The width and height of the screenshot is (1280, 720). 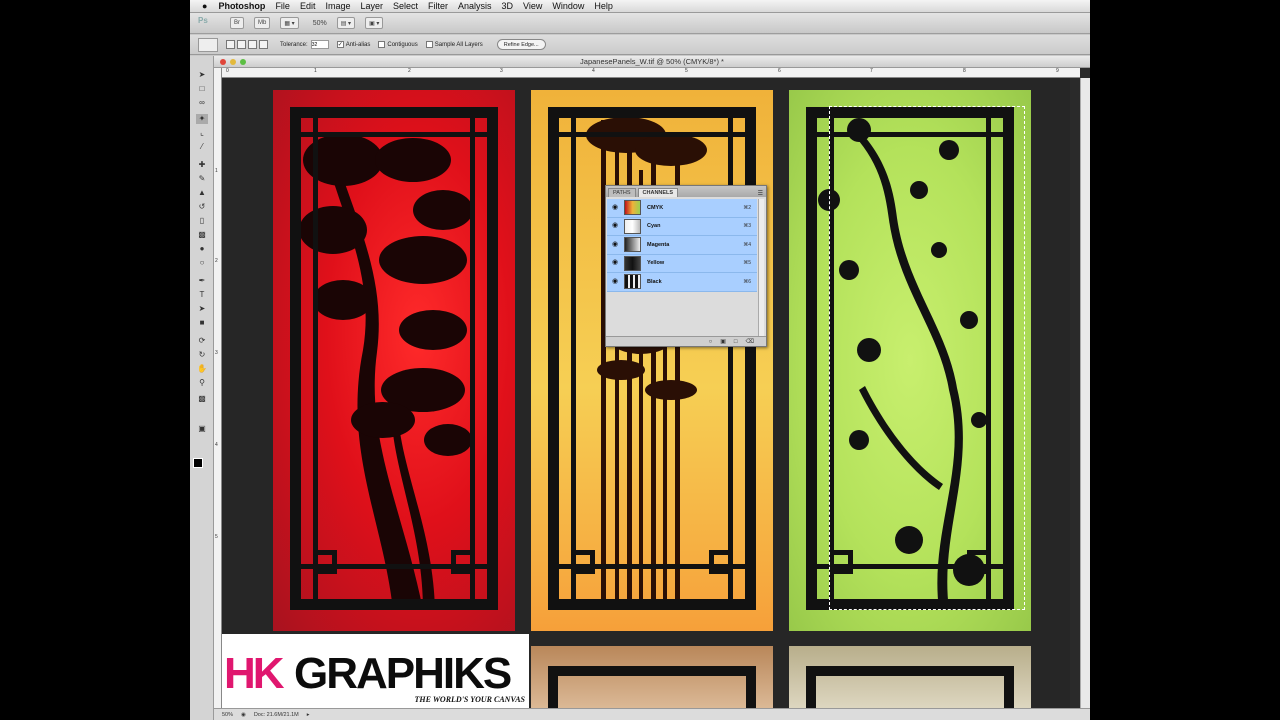 What do you see at coordinates (202, 165) in the screenshot?
I see `healing-brush-tool-icon: ✚` at bounding box center [202, 165].